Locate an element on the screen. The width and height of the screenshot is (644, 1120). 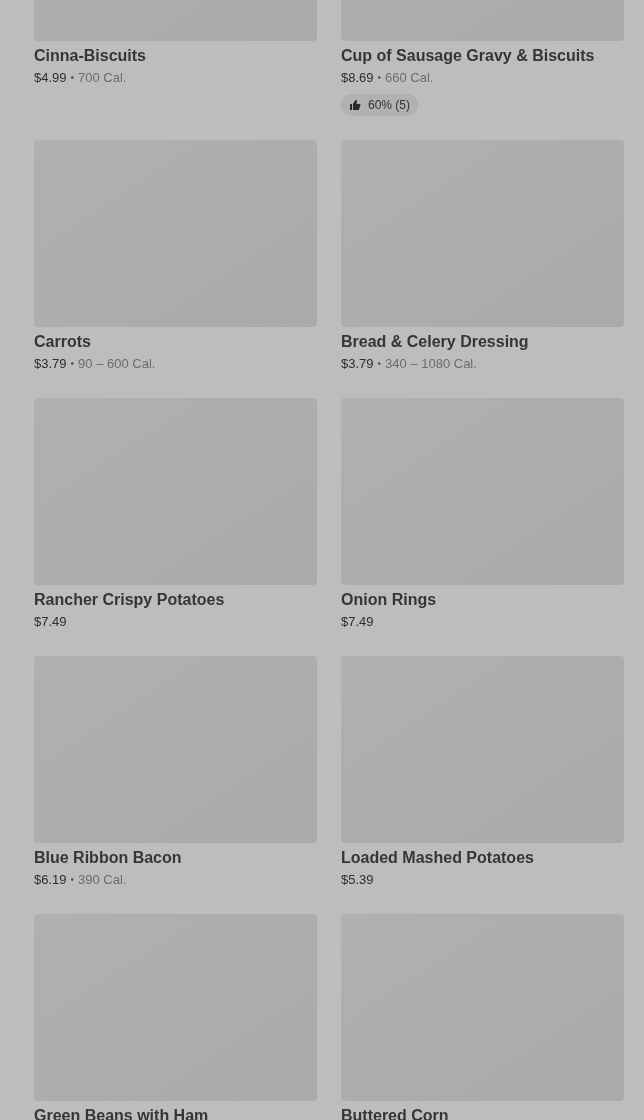
item-price: $8.69 is located at coordinates (357, 78).